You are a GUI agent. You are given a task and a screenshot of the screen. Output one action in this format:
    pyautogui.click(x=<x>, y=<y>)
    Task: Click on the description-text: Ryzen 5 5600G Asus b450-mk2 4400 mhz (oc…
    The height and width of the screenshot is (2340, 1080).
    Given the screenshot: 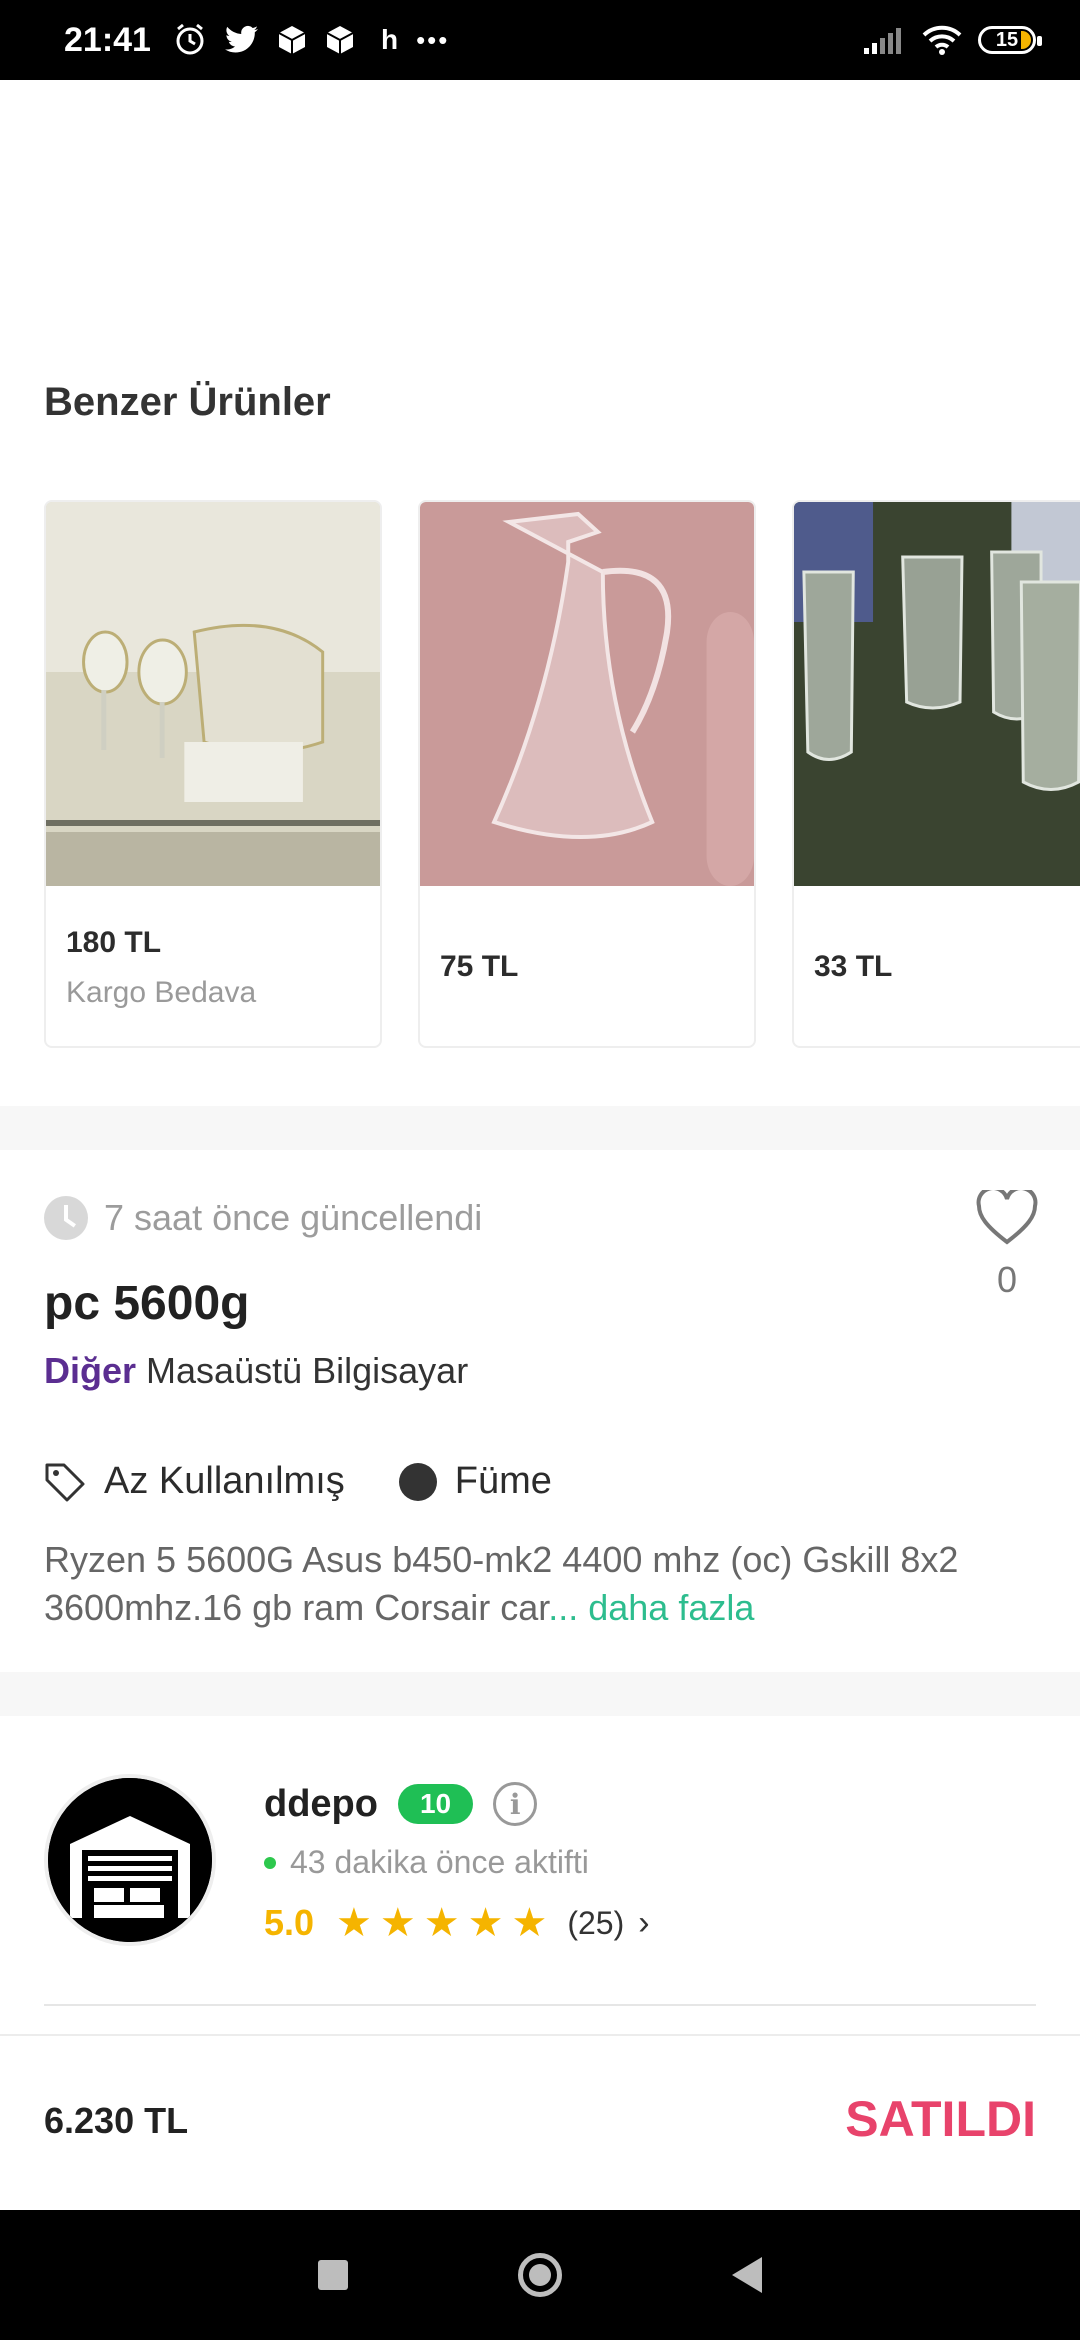 What is the action you would take?
    pyautogui.click(x=501, y=1583)
    